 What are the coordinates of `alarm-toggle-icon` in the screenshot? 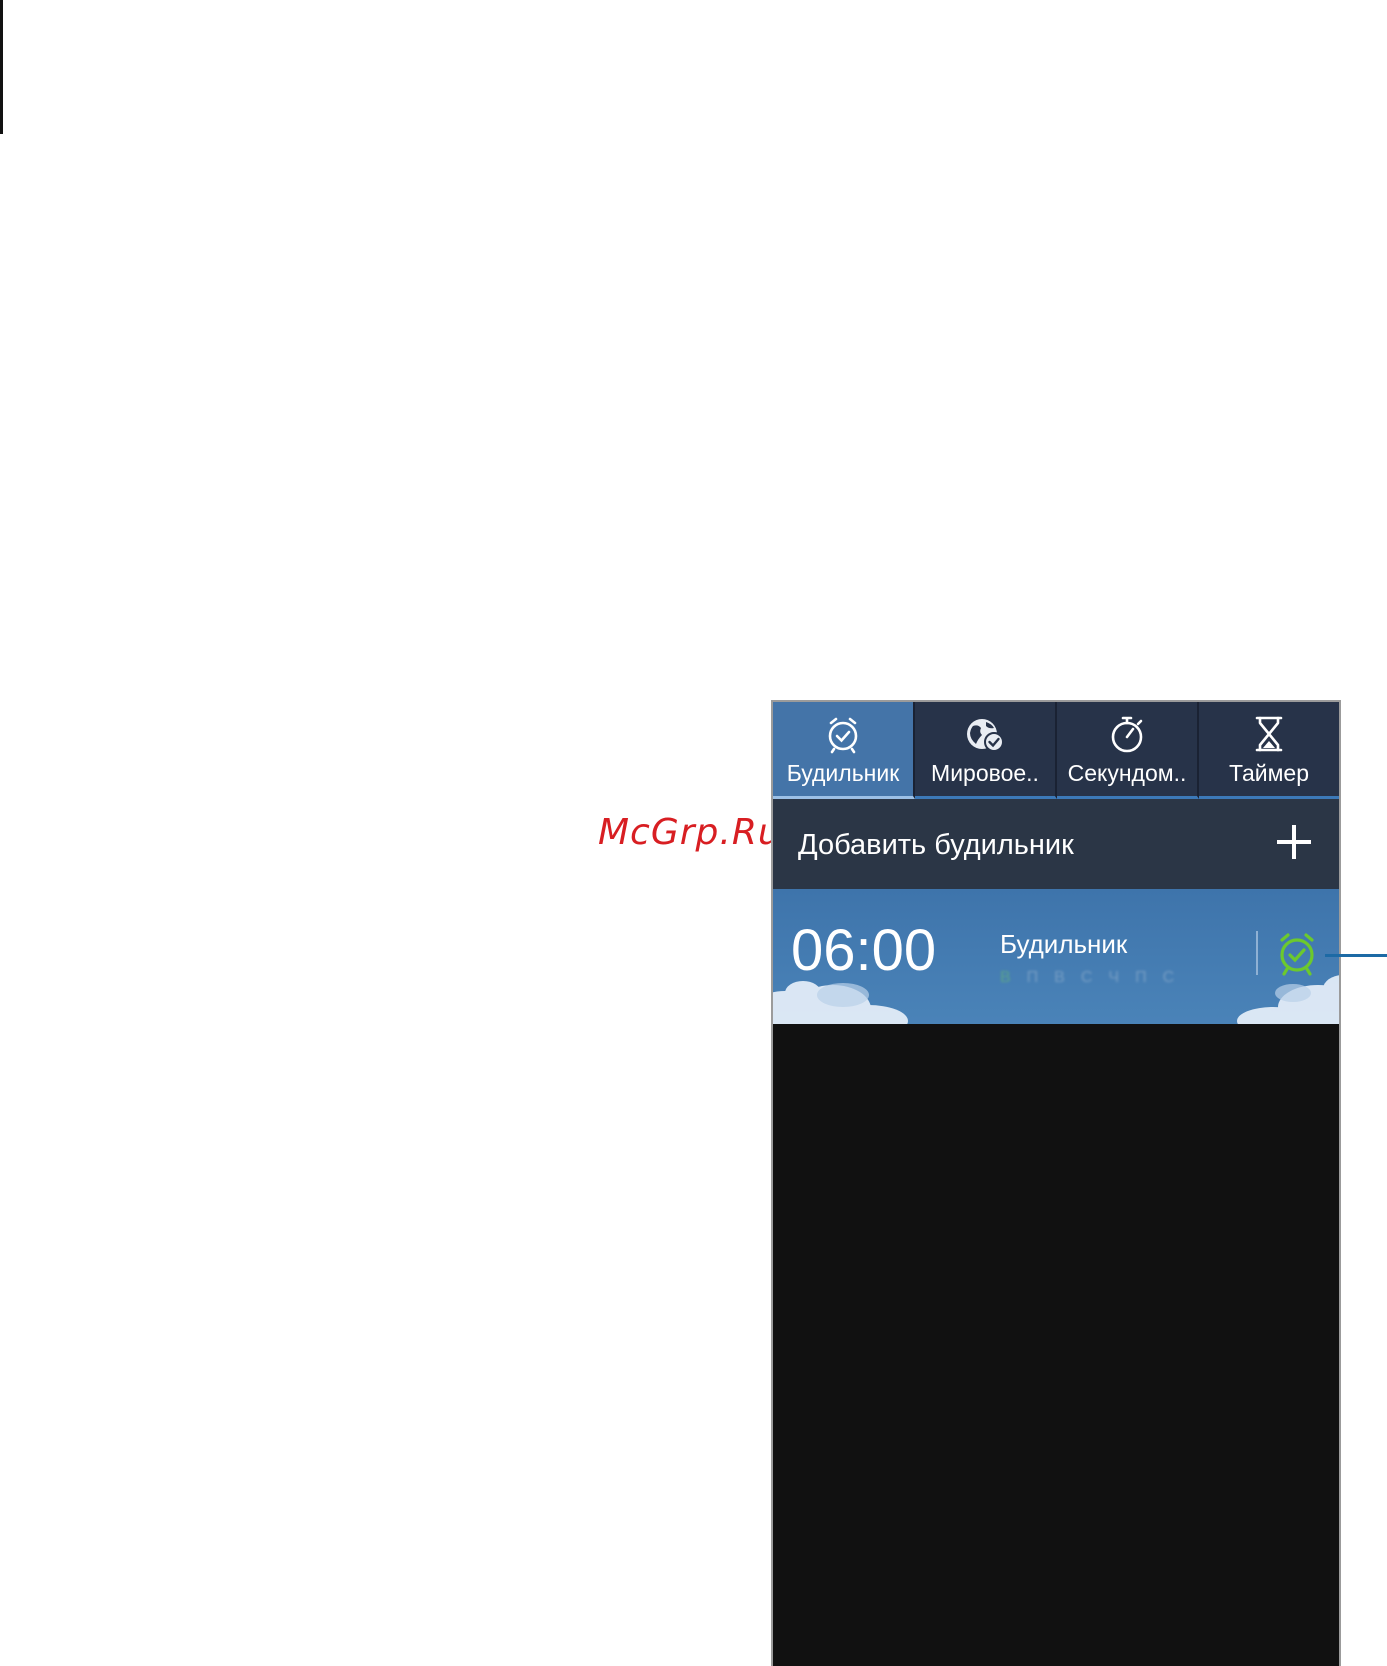 It's located at (1297, 955).